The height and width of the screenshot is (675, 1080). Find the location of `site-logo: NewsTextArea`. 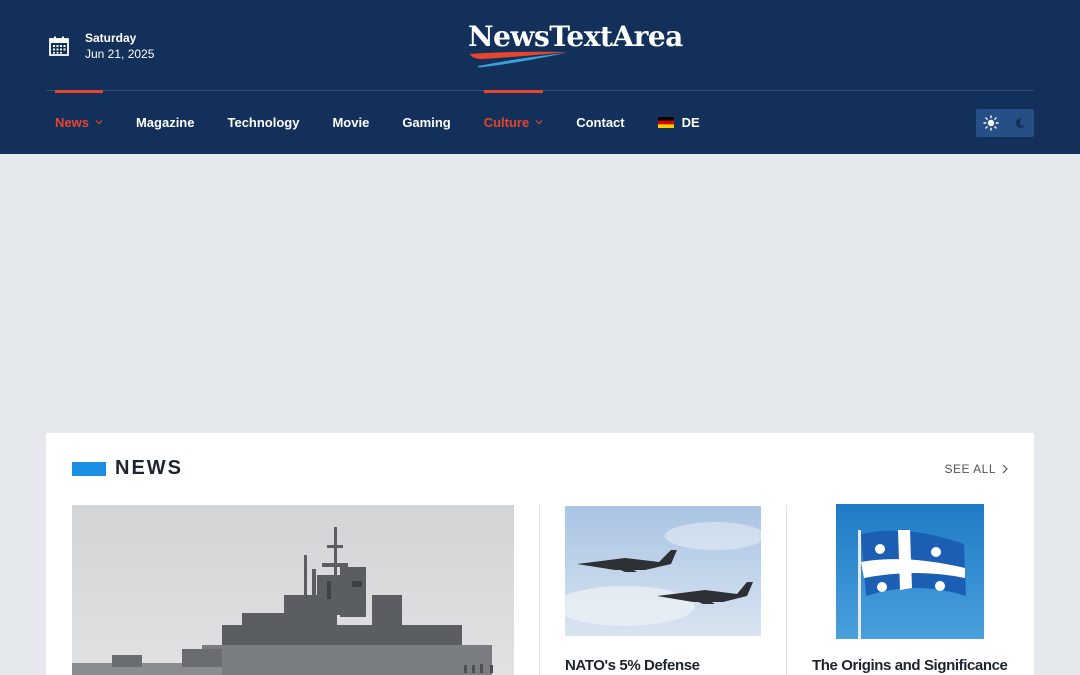

site-logo: NewsTextArea is located at coordinates (575, 46).